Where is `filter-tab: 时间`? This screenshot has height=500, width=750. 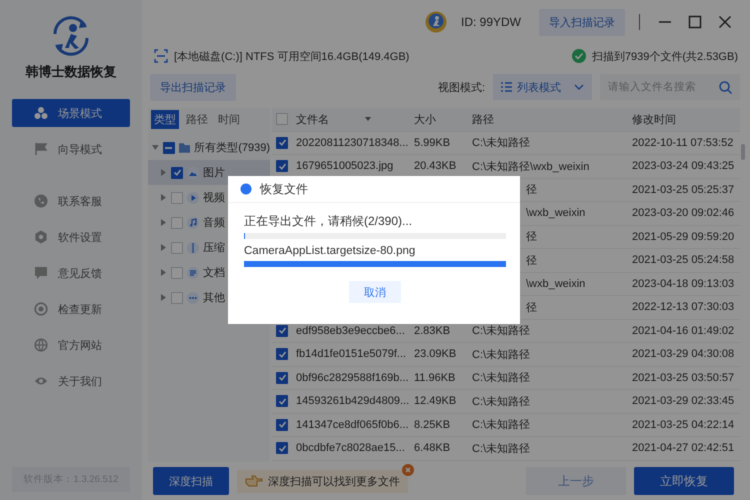
filter-tab: 时间 is located at coordinates (229, 119).